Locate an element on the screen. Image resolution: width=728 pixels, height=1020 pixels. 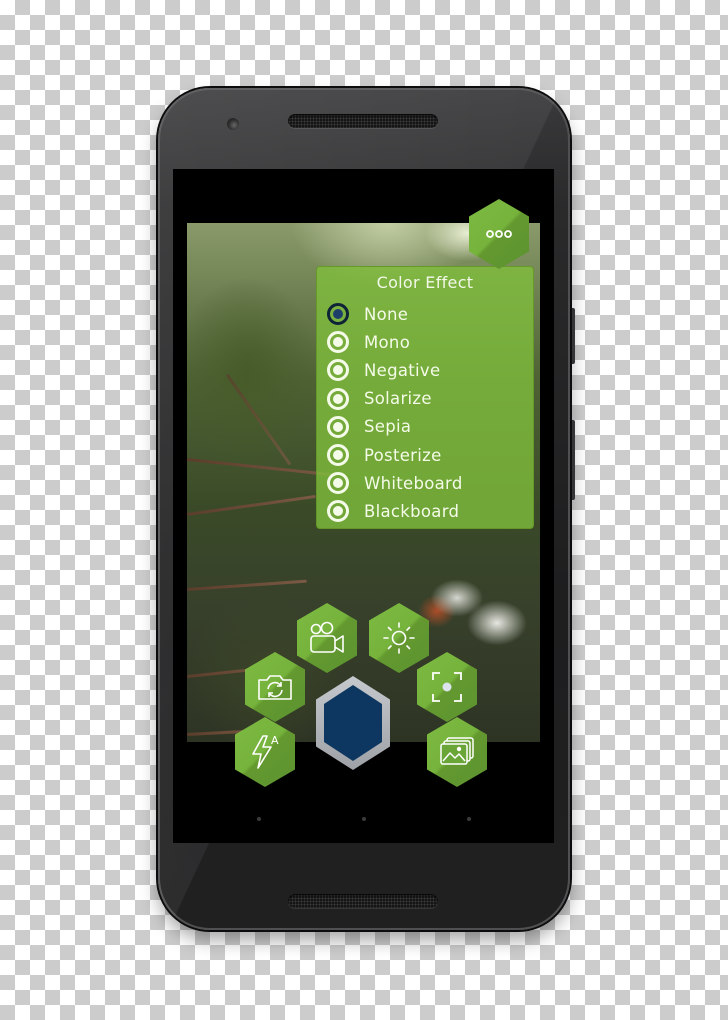
color-effect-panel: Color Effect None Mono Negative Solarize is located at coordinates (425, 397).